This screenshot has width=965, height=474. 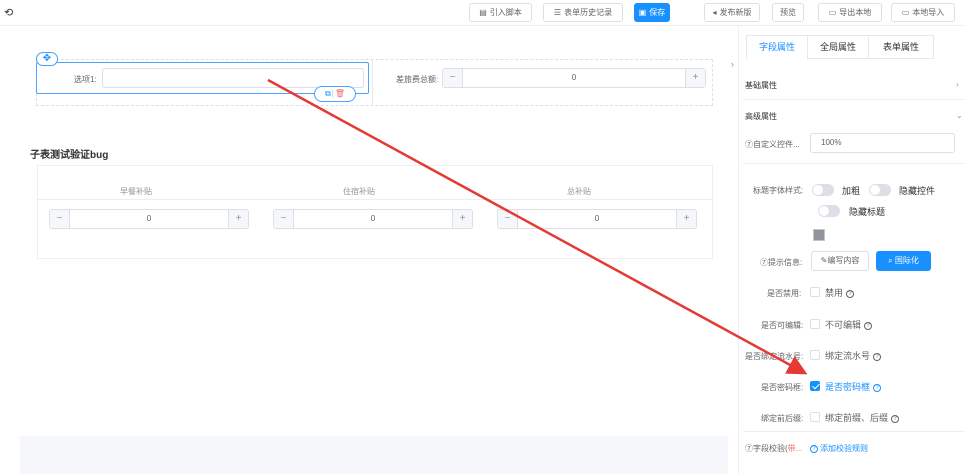 I want to click on disabled-label: 是否禁用:, so click(x=784, y=293).